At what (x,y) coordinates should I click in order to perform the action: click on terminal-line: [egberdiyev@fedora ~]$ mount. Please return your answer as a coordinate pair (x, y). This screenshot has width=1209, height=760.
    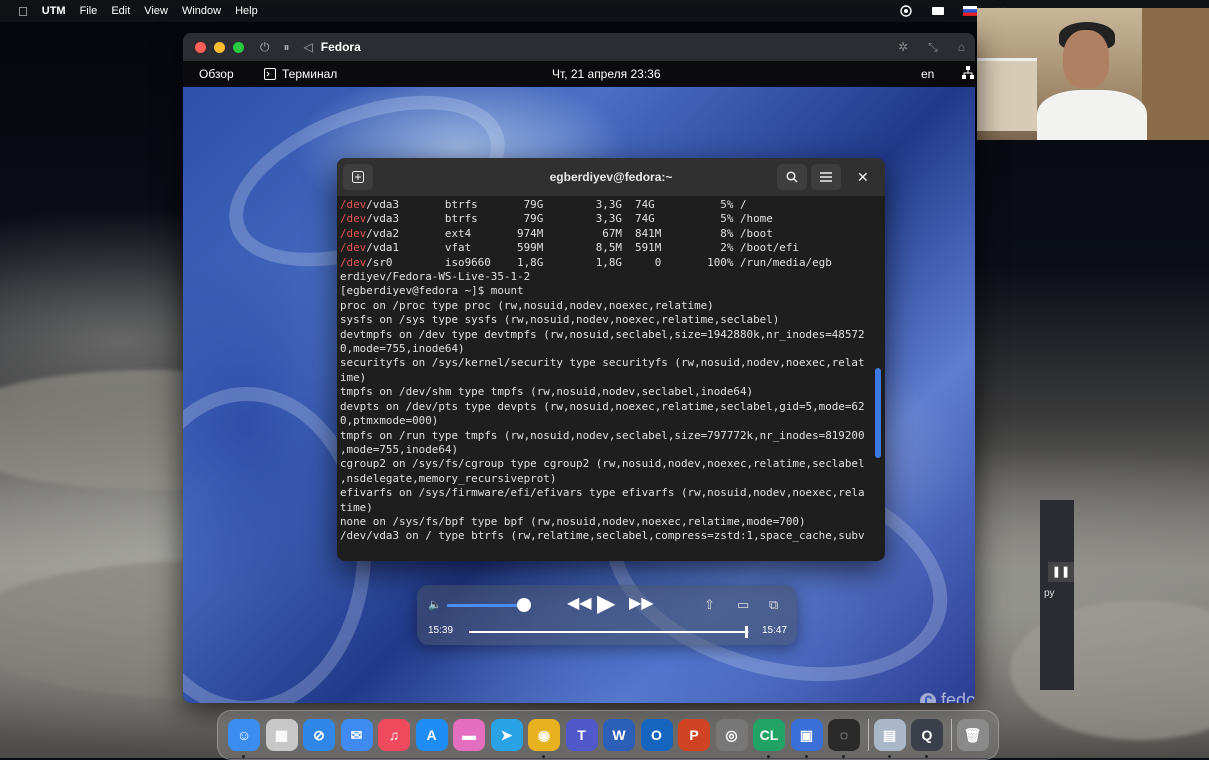
    Looking at the image, I should click on (605, 291).